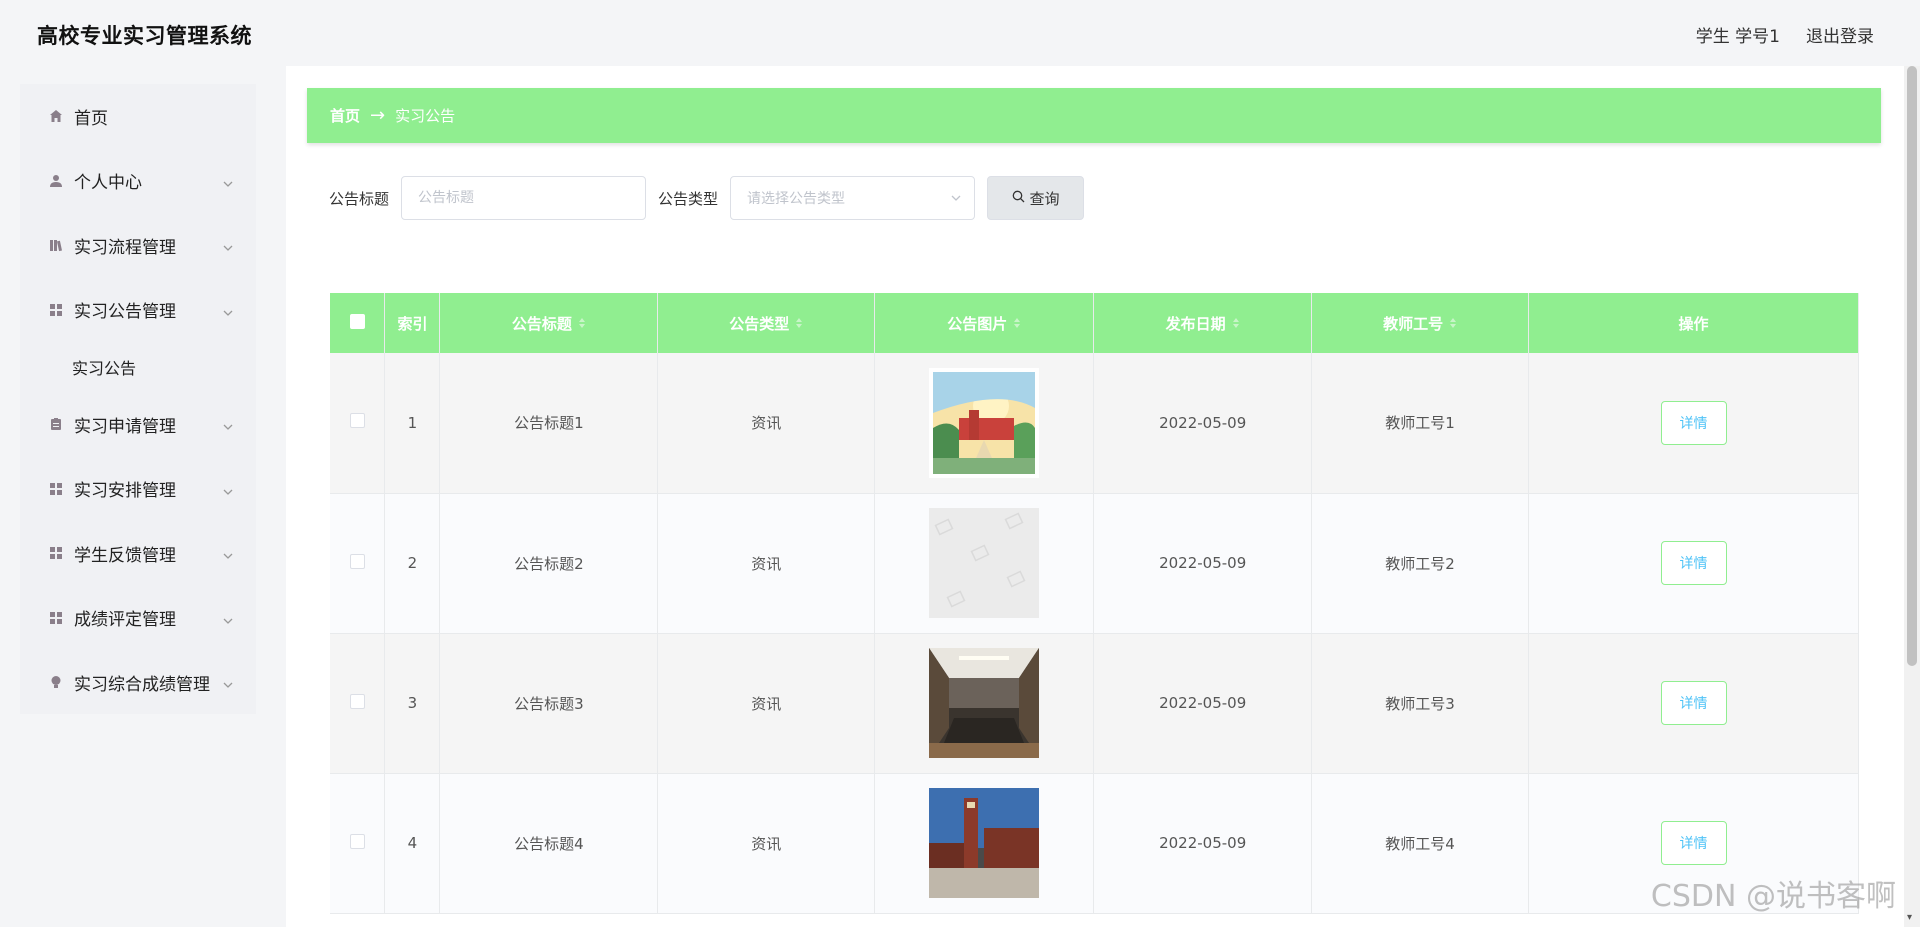 The image size is (1920, 927). What do you see at coordinates (549, 423) in the screenshot?
I see `title-cell: 公告标题1` at bounding box center [549, 423].